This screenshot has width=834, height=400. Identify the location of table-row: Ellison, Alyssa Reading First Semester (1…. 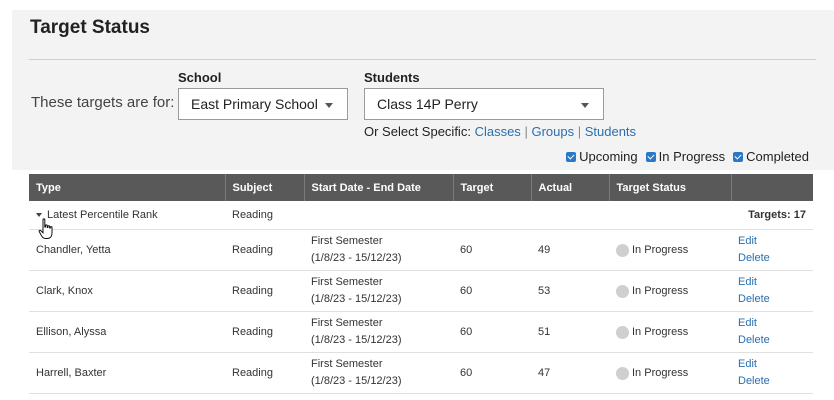
(421, 332).